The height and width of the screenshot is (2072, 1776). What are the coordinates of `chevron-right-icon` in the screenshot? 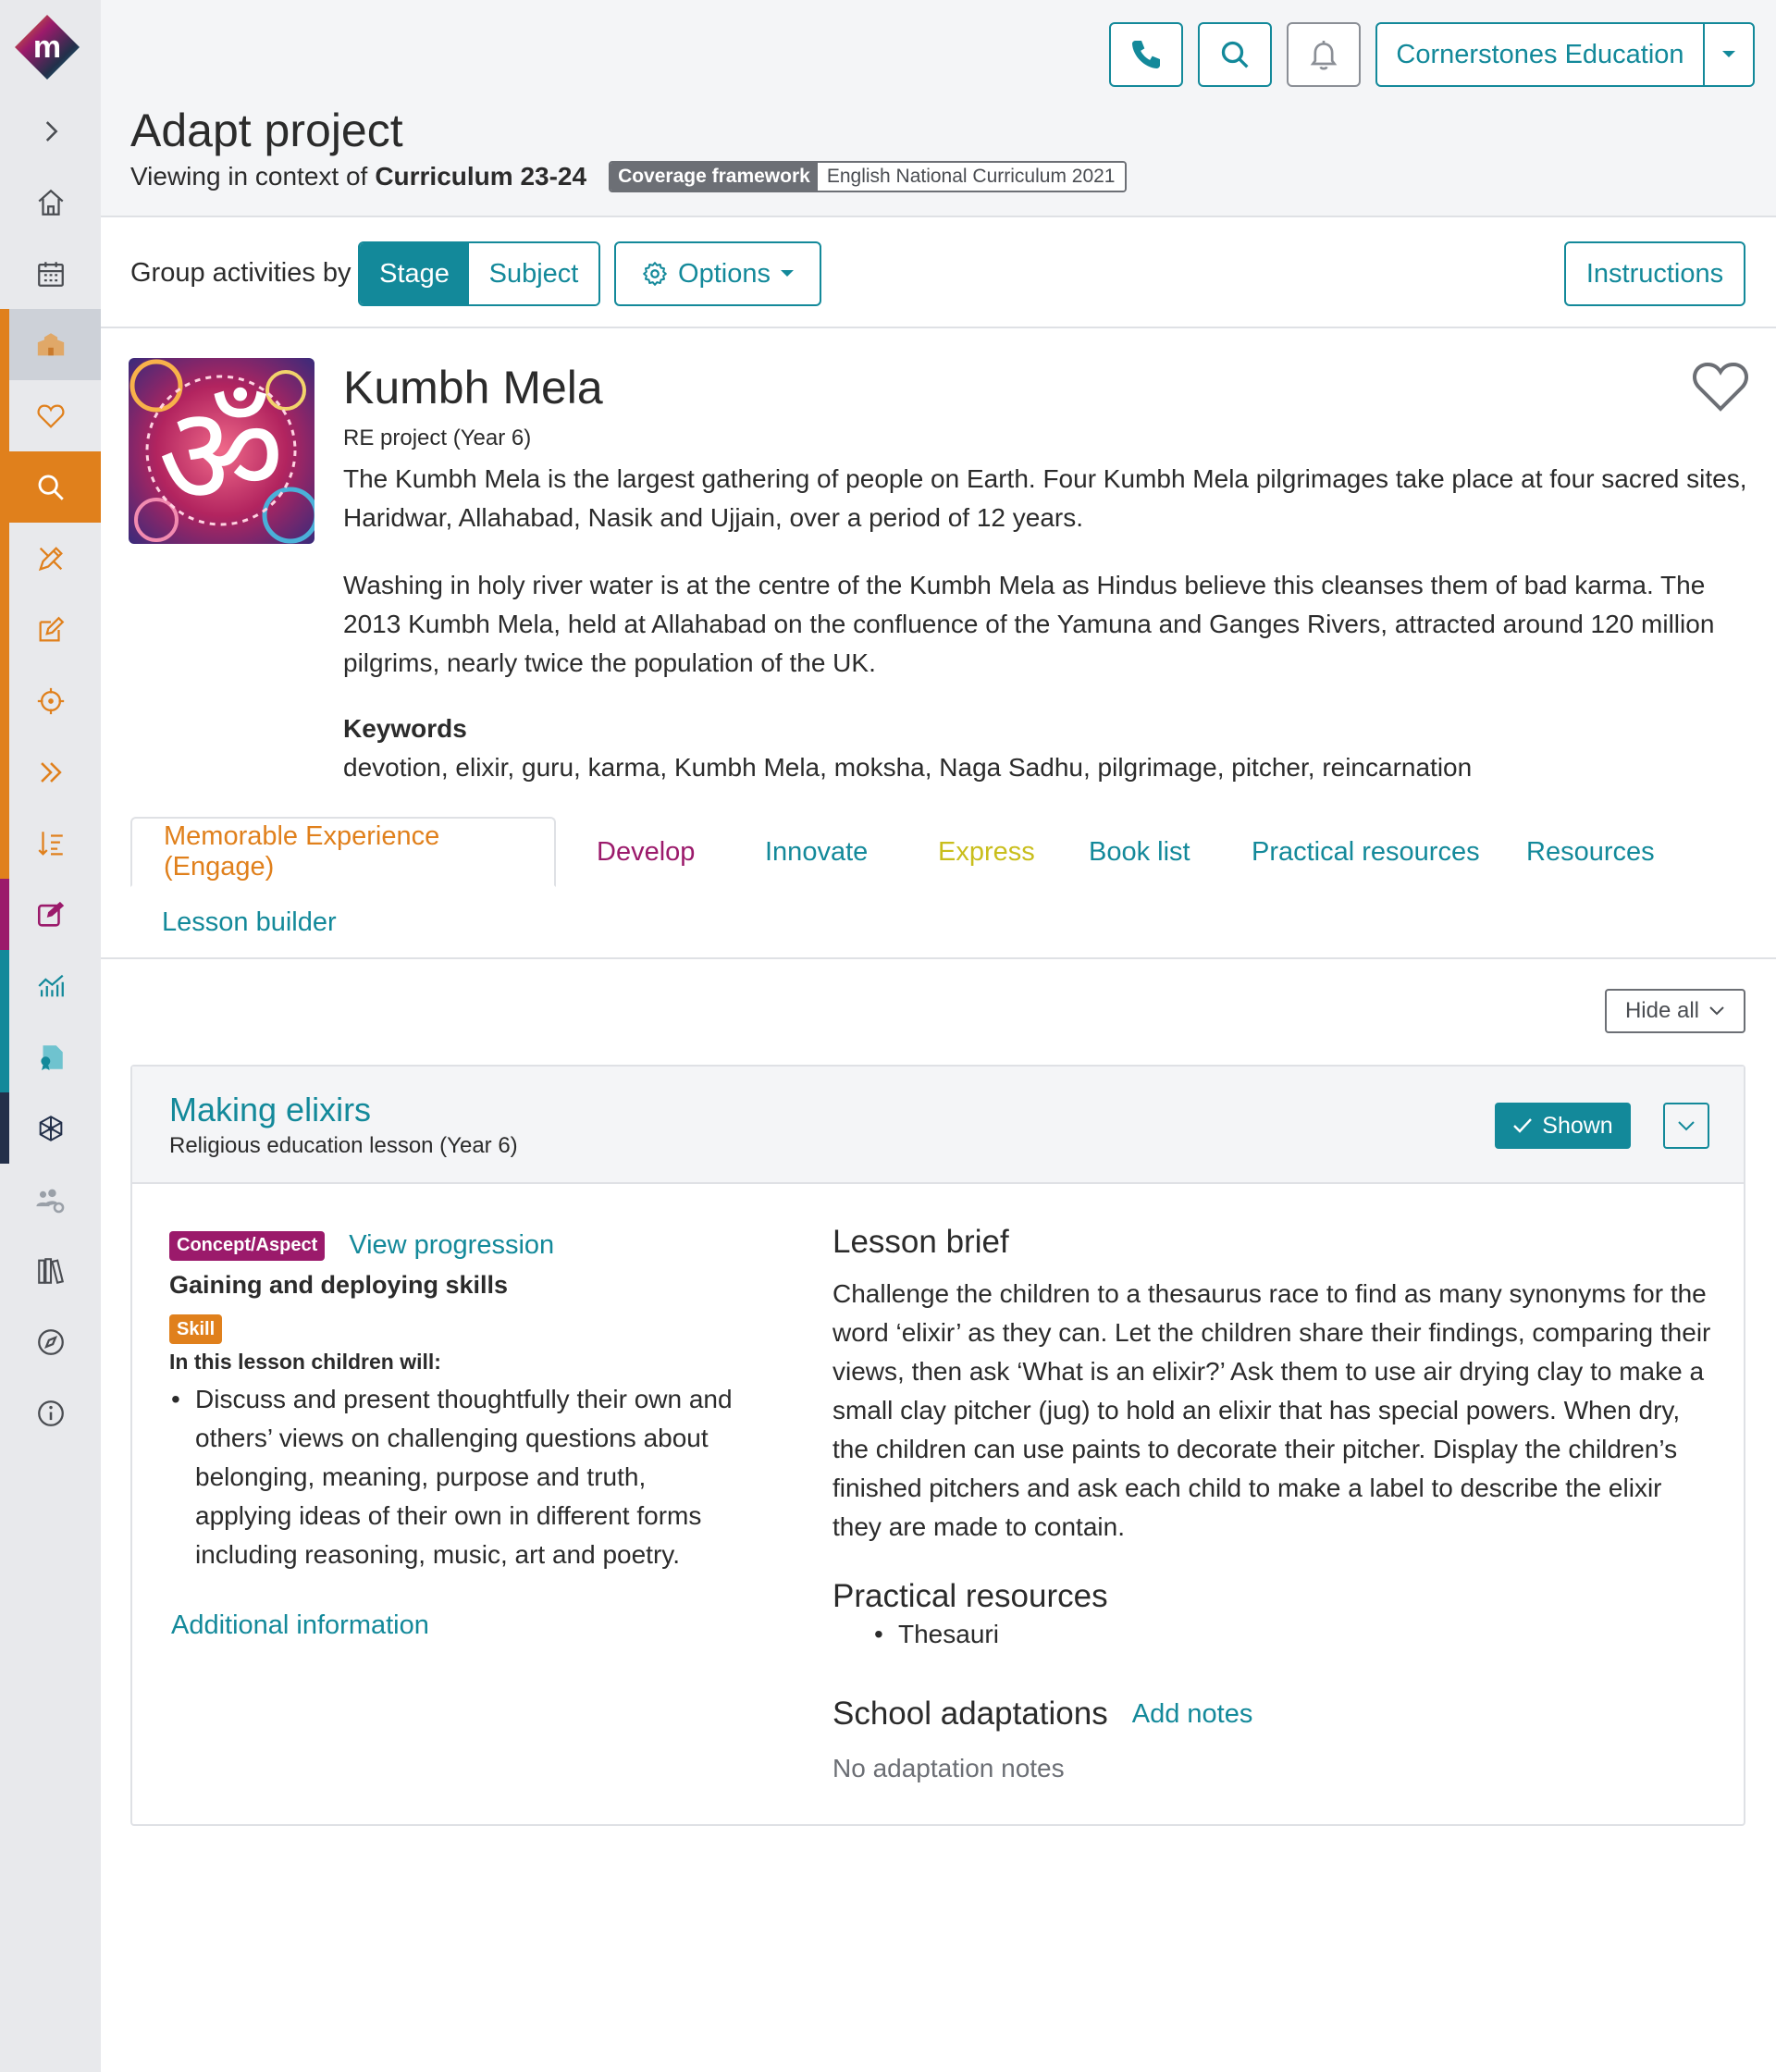 It's located at (51, 131).